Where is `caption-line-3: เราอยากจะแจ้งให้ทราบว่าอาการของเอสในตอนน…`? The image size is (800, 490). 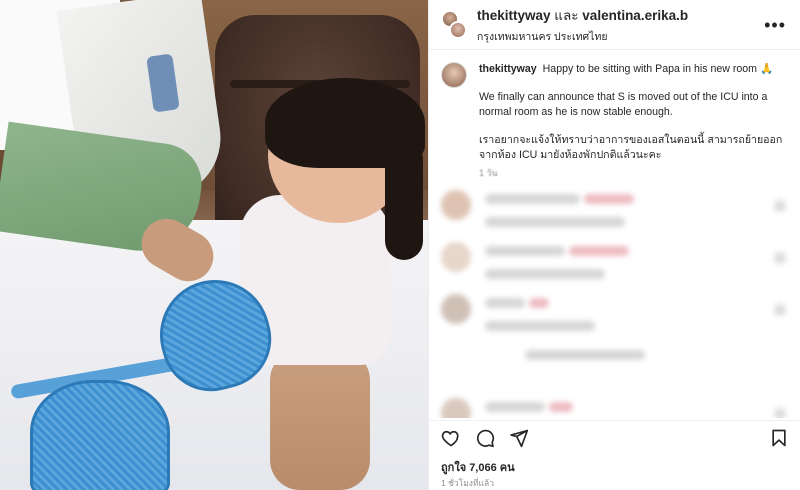 caption-line-3: เราอยากจะแจ้งให้ทราบว่าอาการของเอสในตอนน… is located at coordinates (631, 147).